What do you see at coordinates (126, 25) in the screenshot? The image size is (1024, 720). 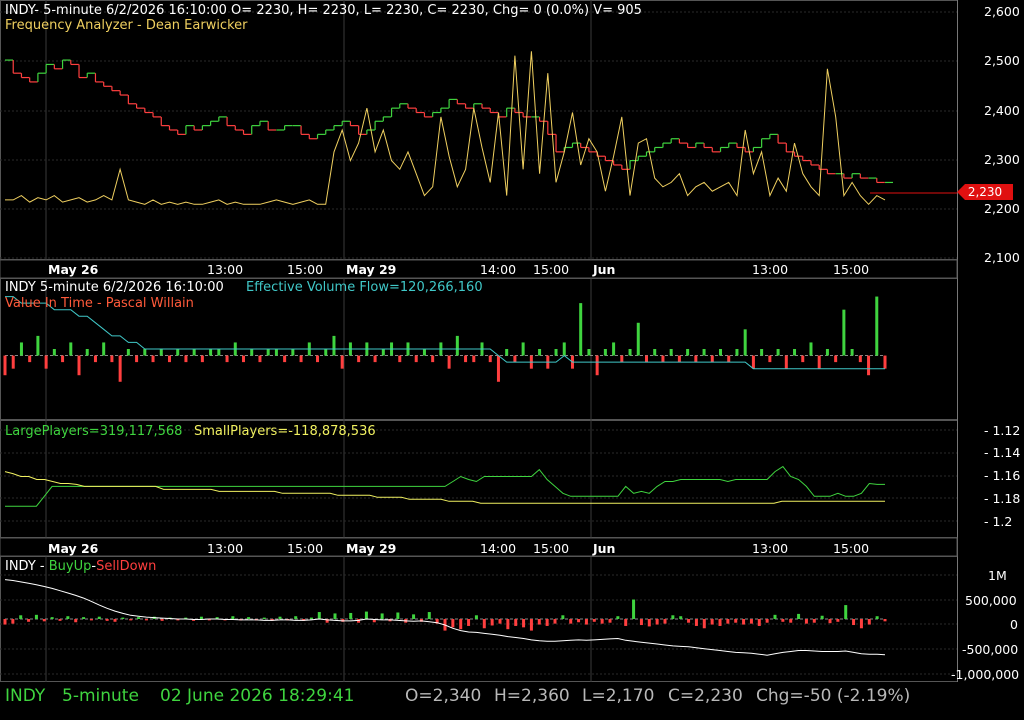 I see `price-subtitle: Frequency Analyzer - Dean Earwicker` at bounding box center [126, 25].